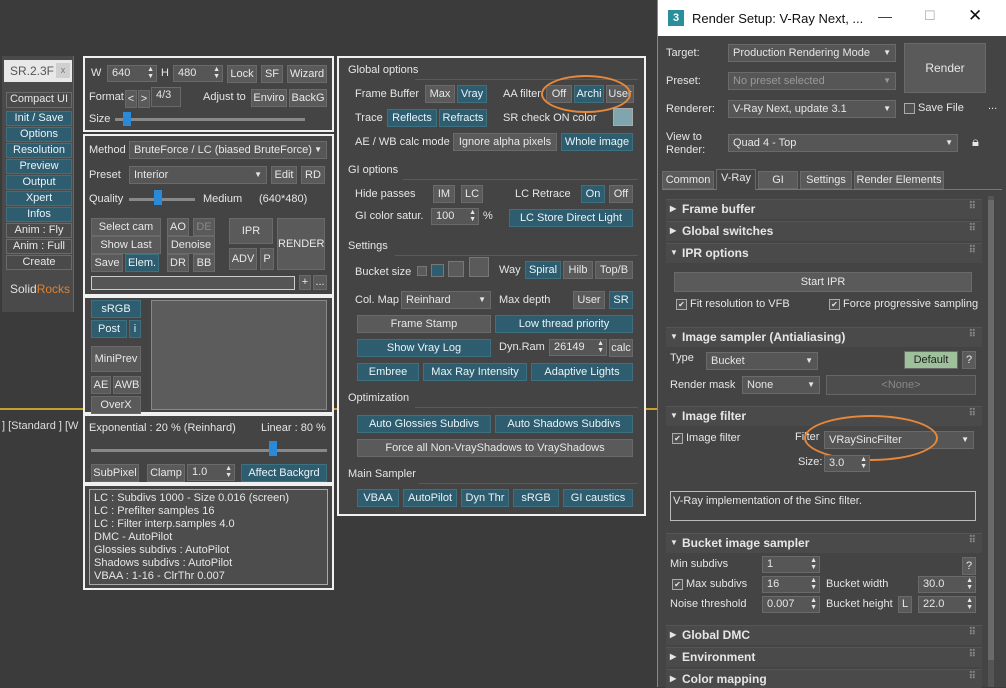  What do you see at coordinates (116, 359) in the screenshot?
I see `miniprev-button: MiniPrev` at bounding box center [116, 359].